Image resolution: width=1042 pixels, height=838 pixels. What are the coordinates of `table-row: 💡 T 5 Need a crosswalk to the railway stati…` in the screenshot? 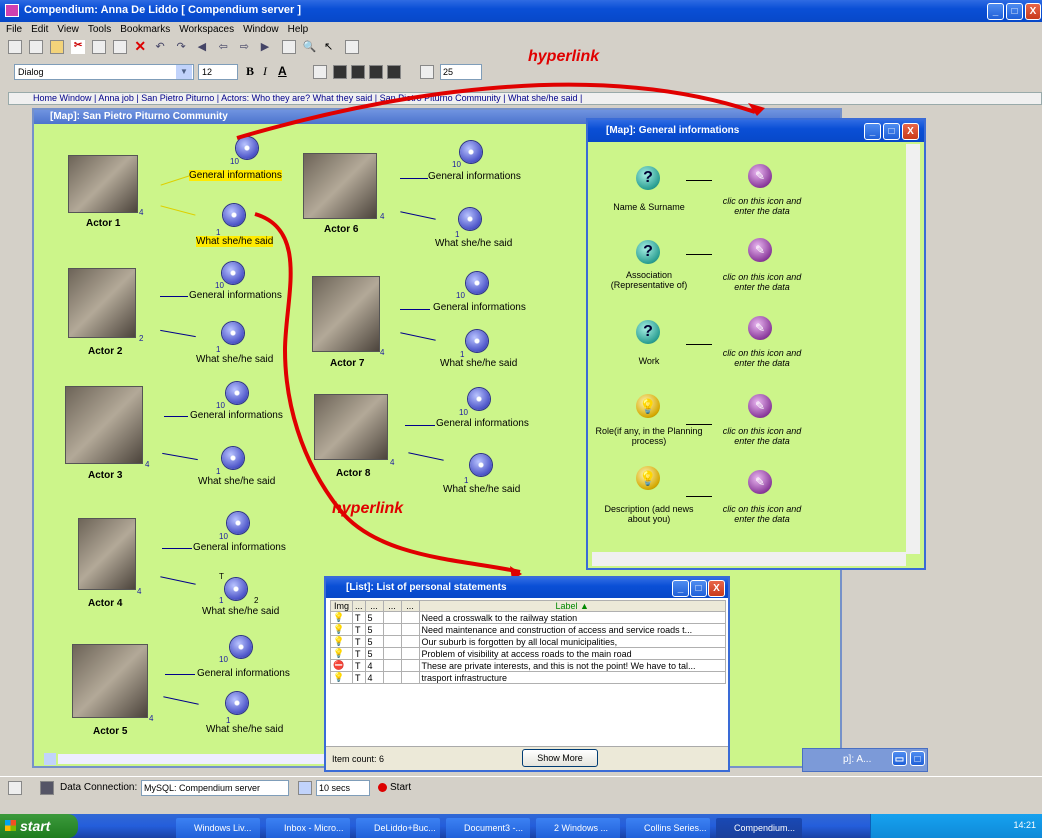 It's located at (528, 617).